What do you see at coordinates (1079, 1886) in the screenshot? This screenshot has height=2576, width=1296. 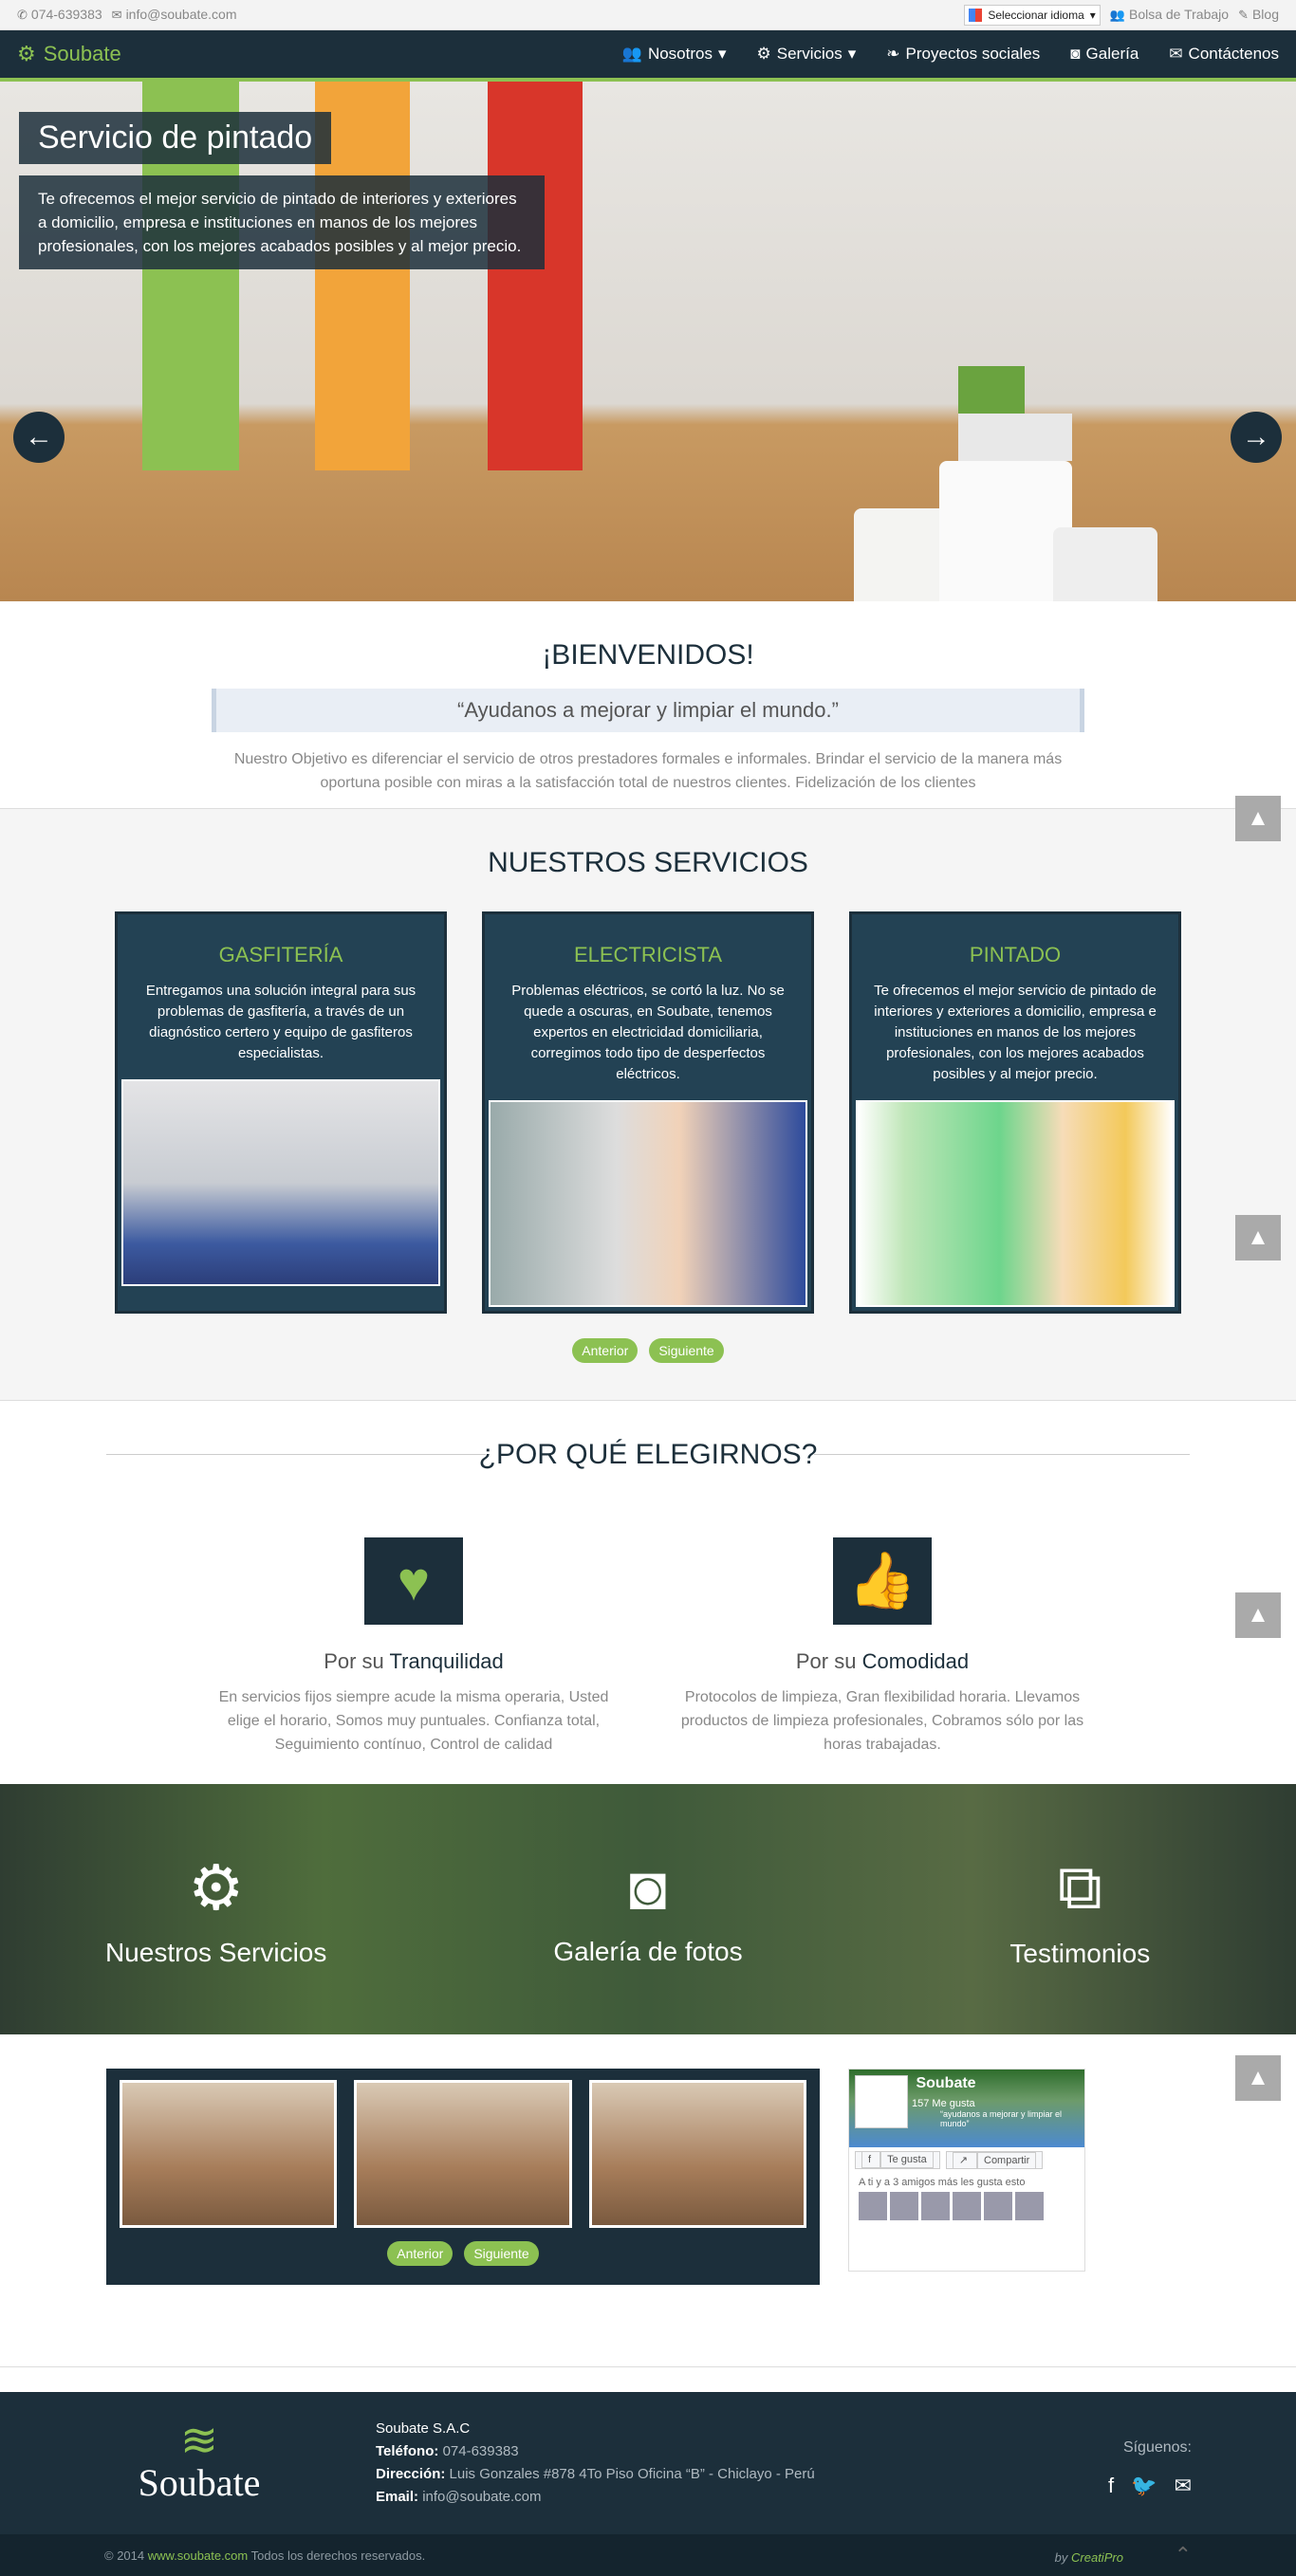 I see `twitch-icon: ⧉` at bounding box center [1079, 1886].